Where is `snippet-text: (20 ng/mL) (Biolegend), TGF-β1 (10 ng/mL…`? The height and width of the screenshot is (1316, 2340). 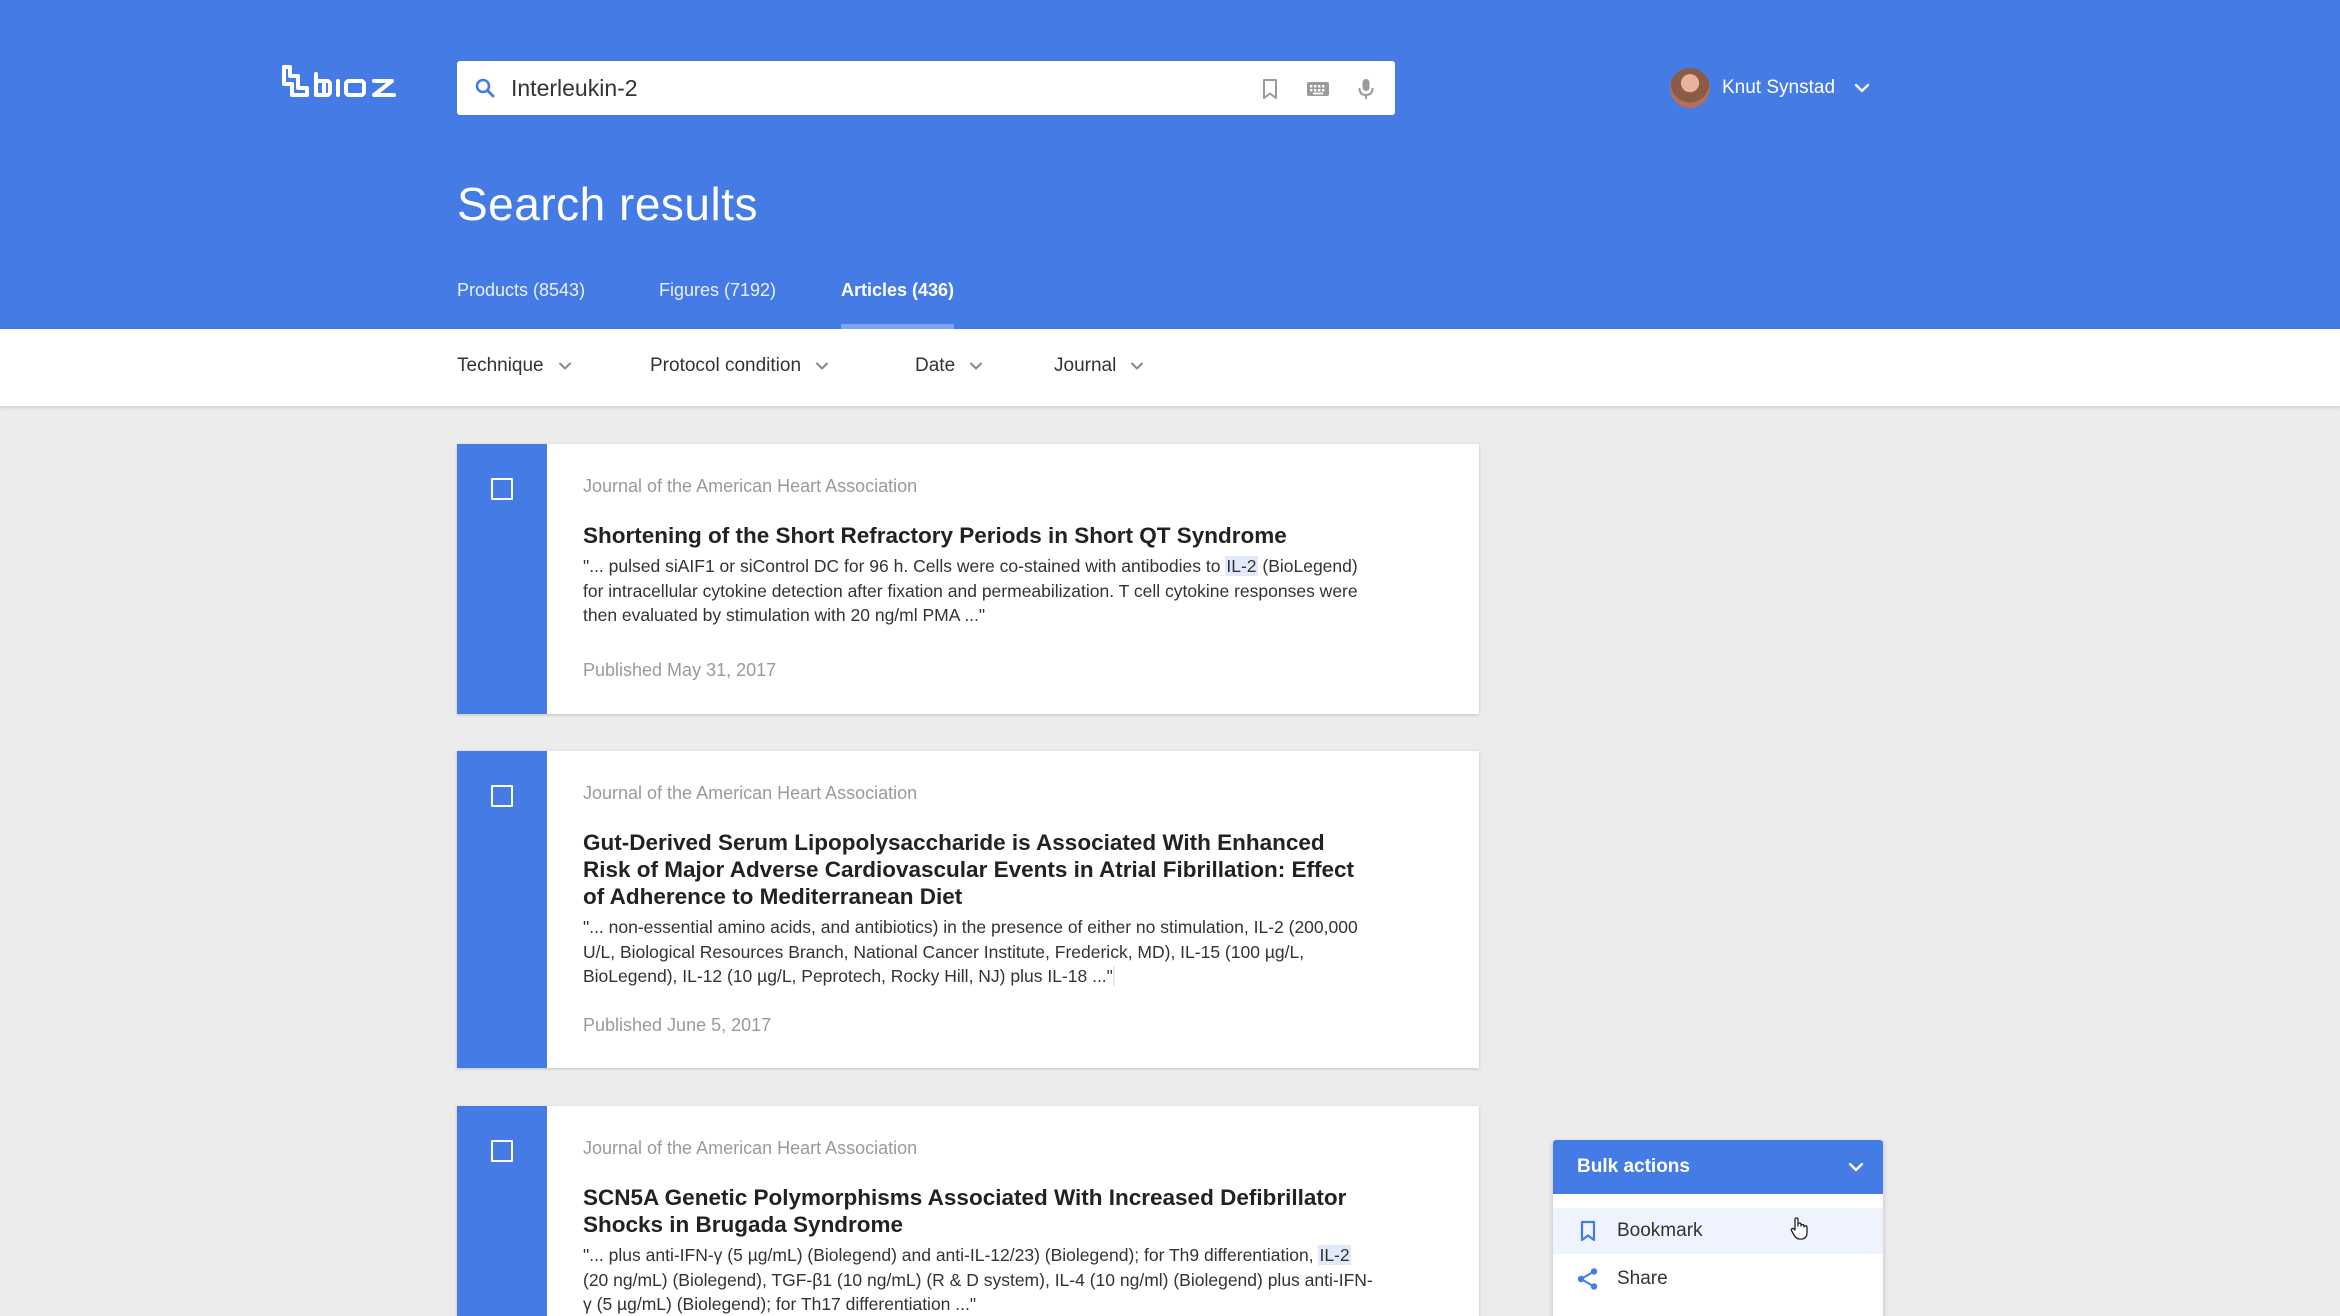
snippet-text: (20 ng/mL) (Biolegend), TGF-β1 (10 ng/mL… is located at coordinates (978, 1292).